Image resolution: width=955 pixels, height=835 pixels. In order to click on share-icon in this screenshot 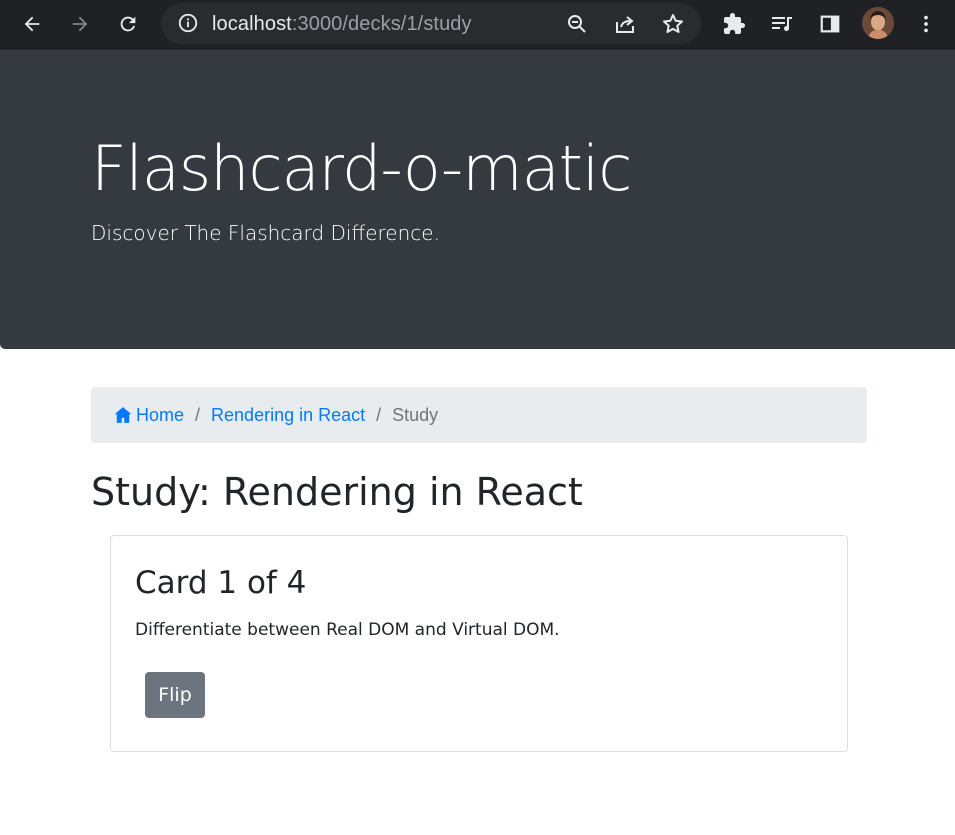, I will do `click(625, 24)`.